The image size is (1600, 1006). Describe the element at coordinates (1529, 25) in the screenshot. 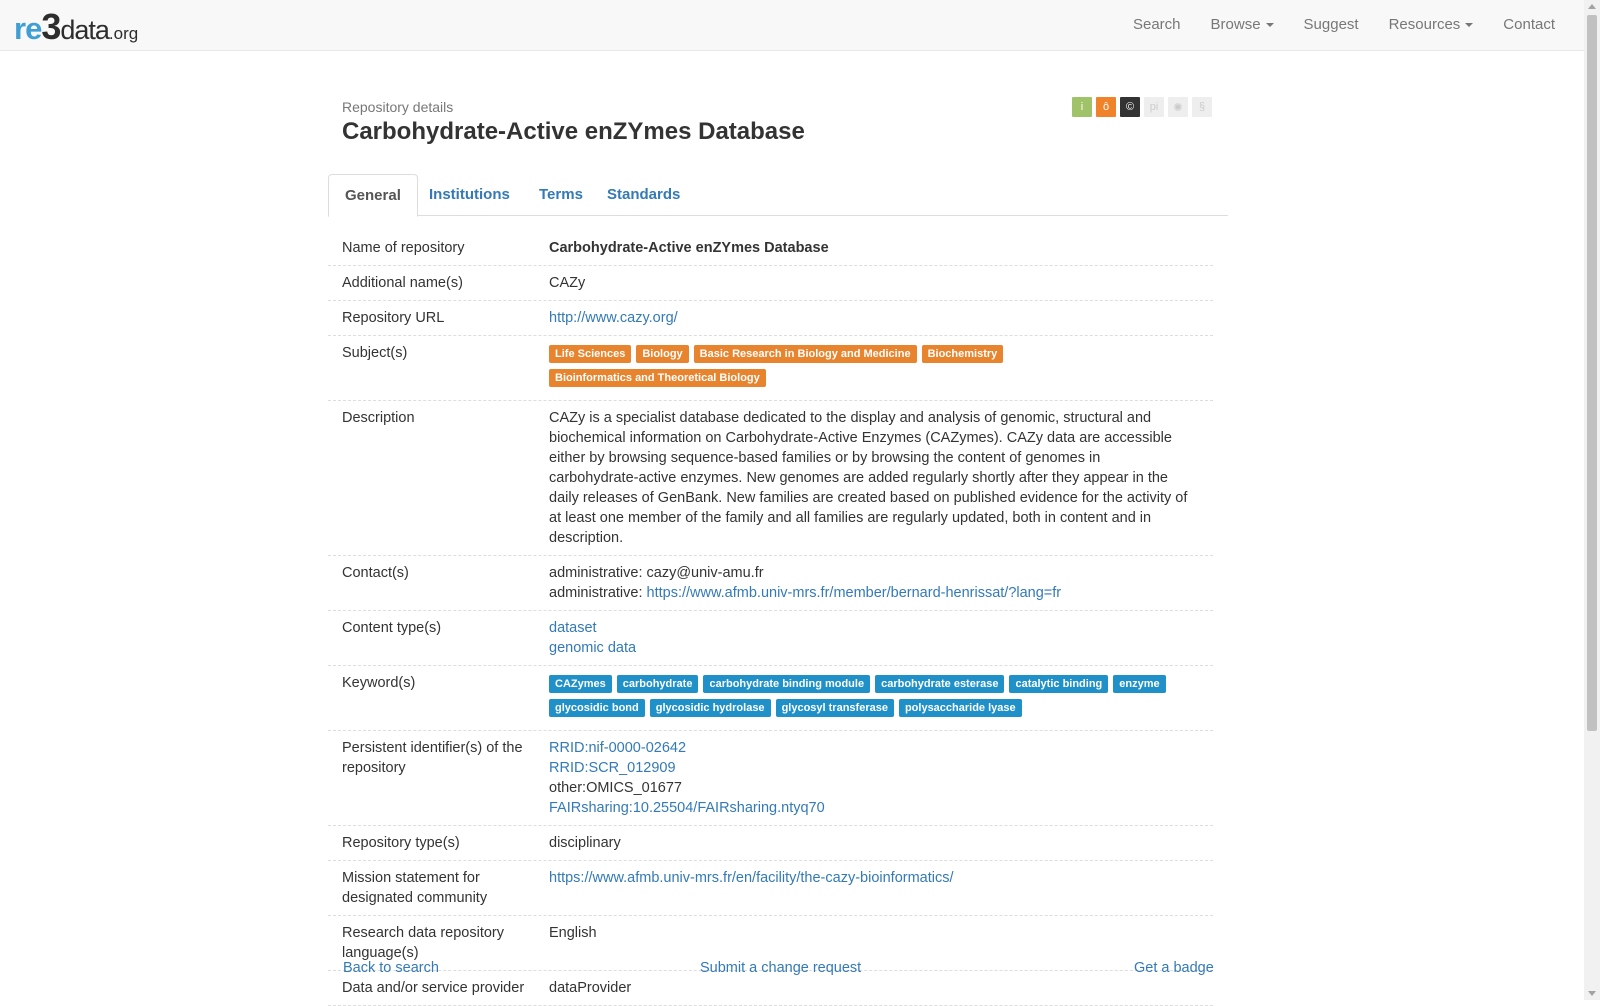

I see `nav-contact: Contact` at that location.